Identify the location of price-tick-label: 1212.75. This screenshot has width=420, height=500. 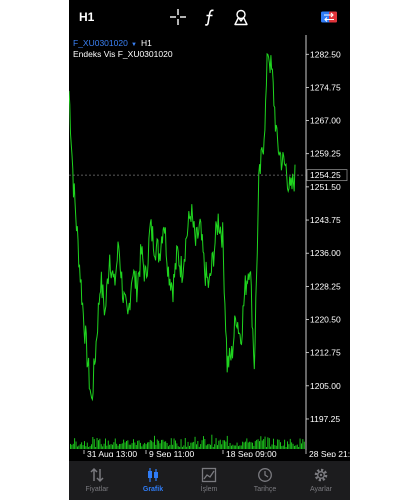
(325, 353).